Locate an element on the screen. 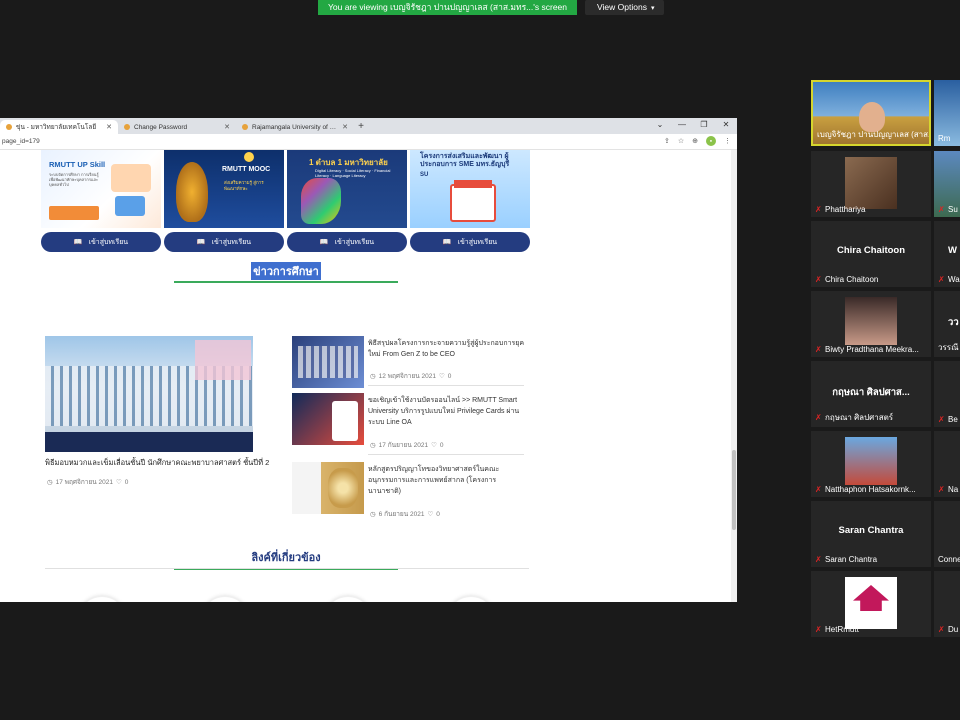 The image size is (960, 720). related-link-home: ⌂ is located at coordinates (471, 599).